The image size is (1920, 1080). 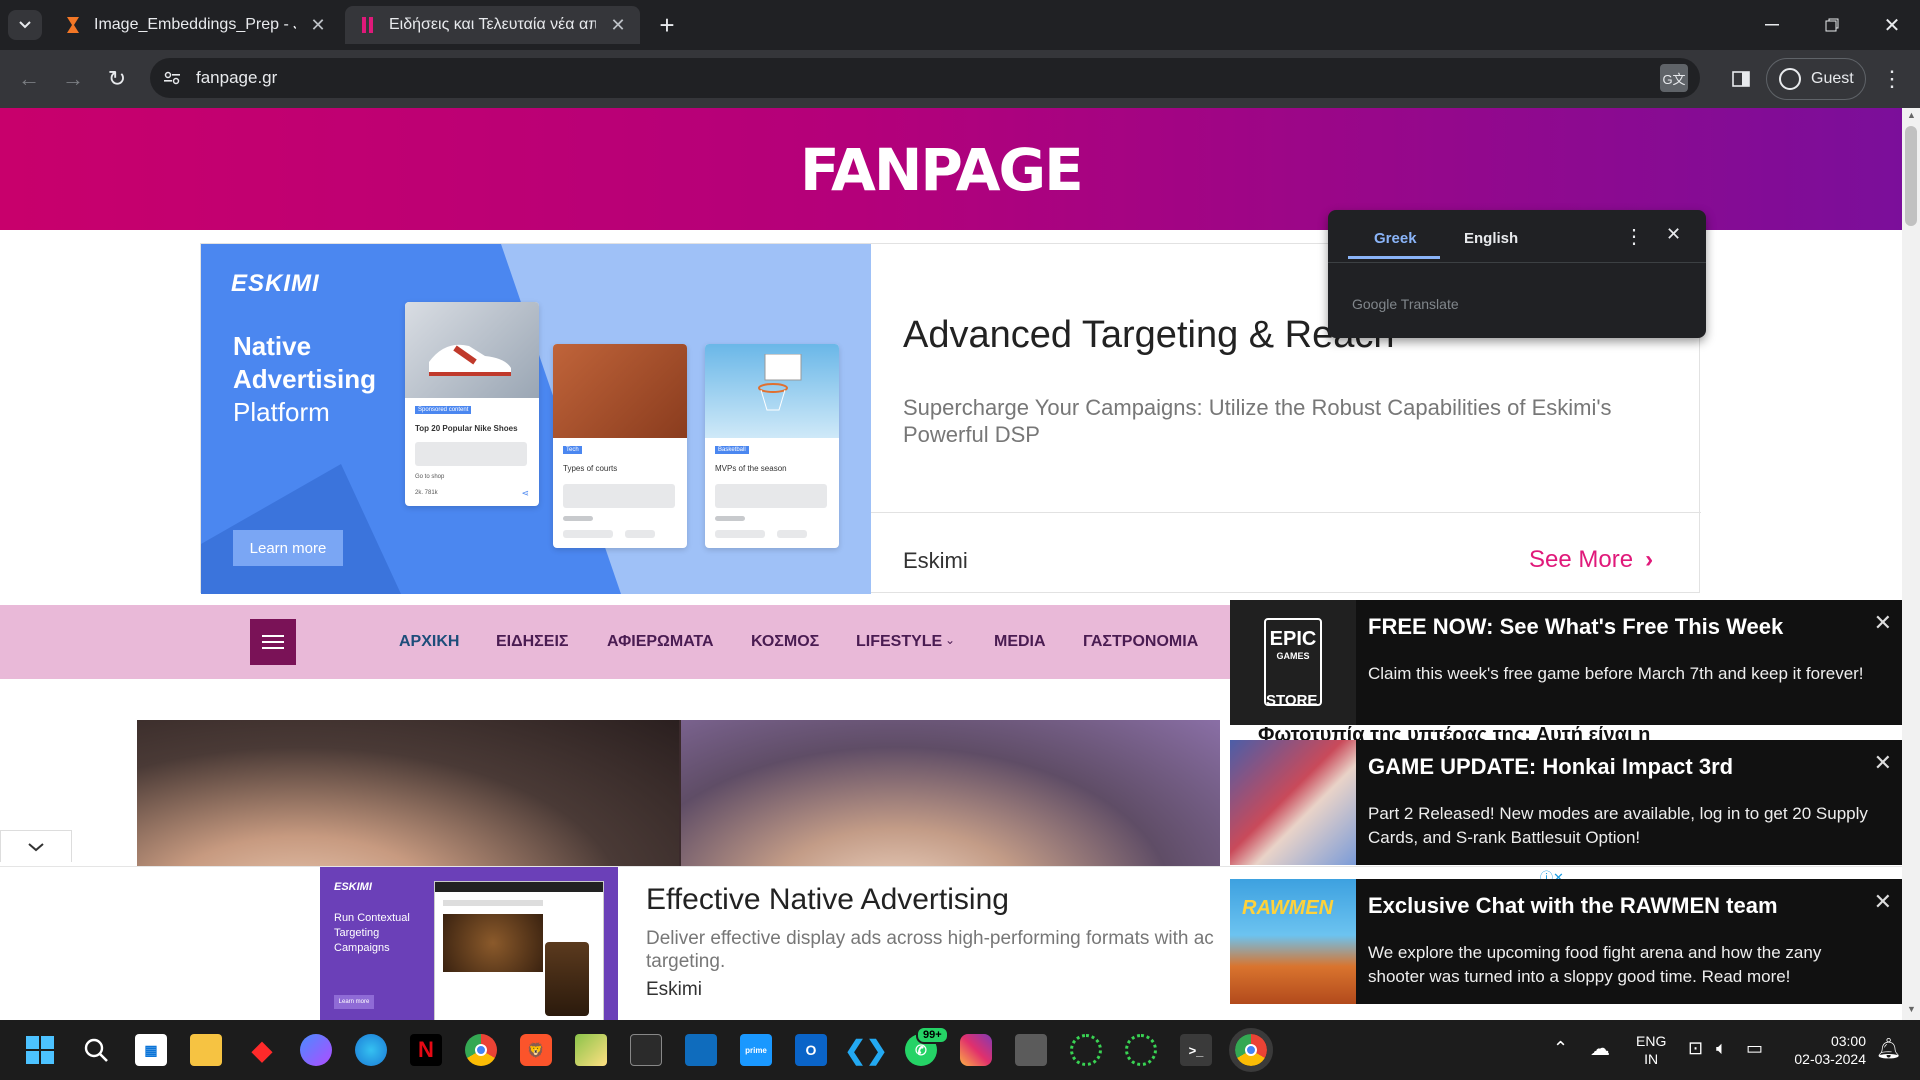 I want to click on search-icon, so click(x=96, y=1050).